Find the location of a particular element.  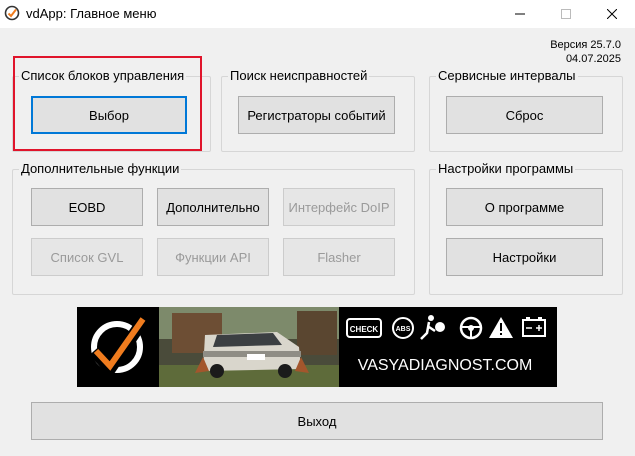

event-recorders-button: Регистраторы событий is located at coordinates (316, 115).